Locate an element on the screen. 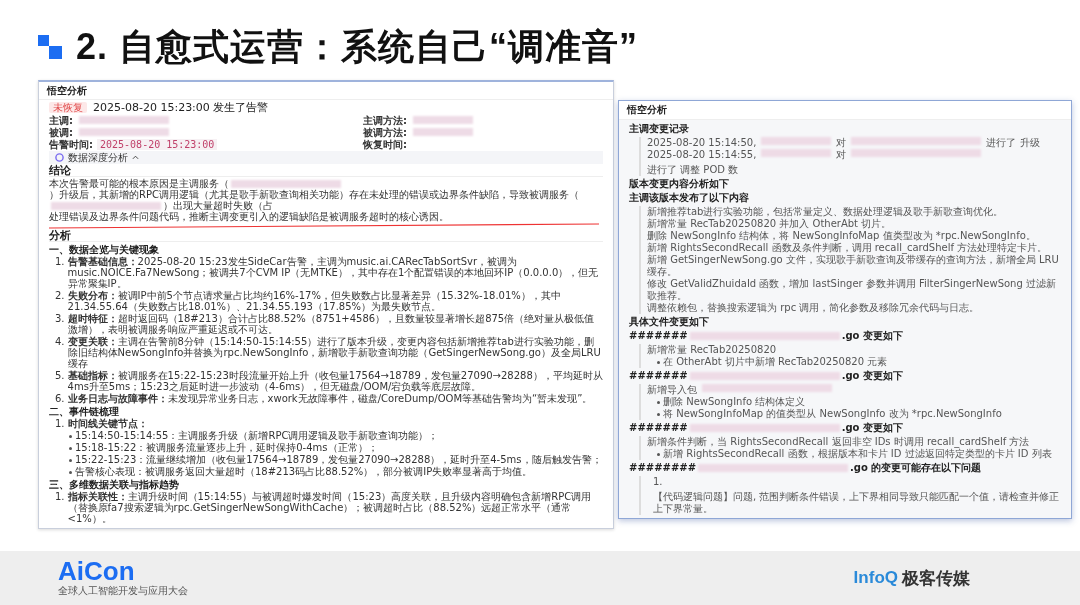 The width and height of the screenshot is (1080, 605). change-text: 调整依赖包，替换搜索逻辑为 rpc 调用，简化参数及移除冗余代码与日志。 is located at coordinates (813, 308).